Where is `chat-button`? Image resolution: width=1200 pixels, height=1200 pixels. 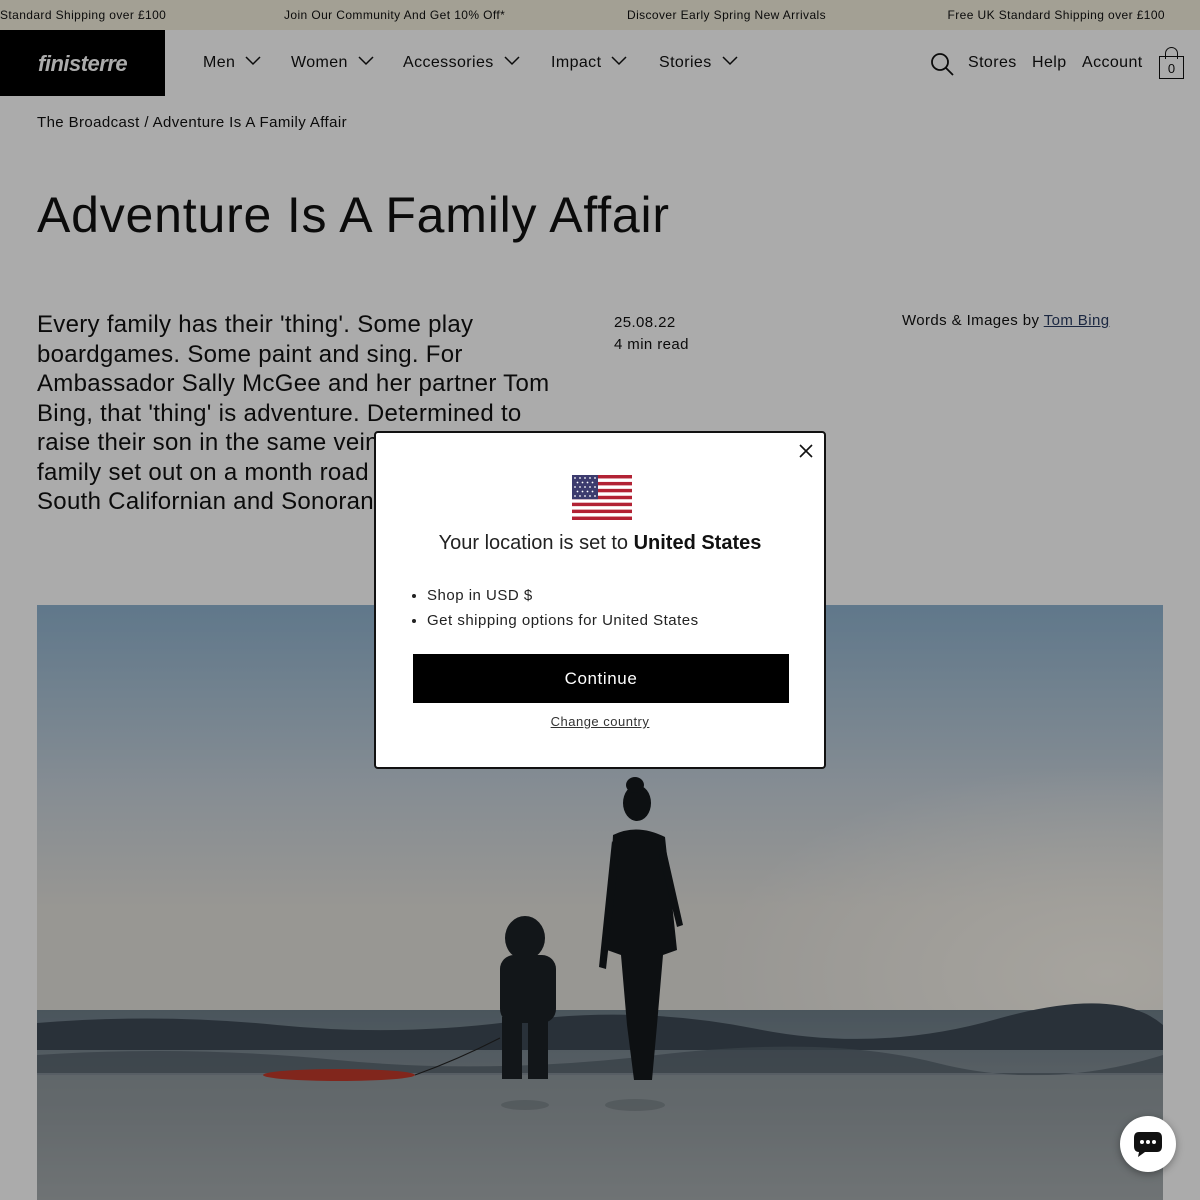
chat-button is located at coordinates (1148, 1144).